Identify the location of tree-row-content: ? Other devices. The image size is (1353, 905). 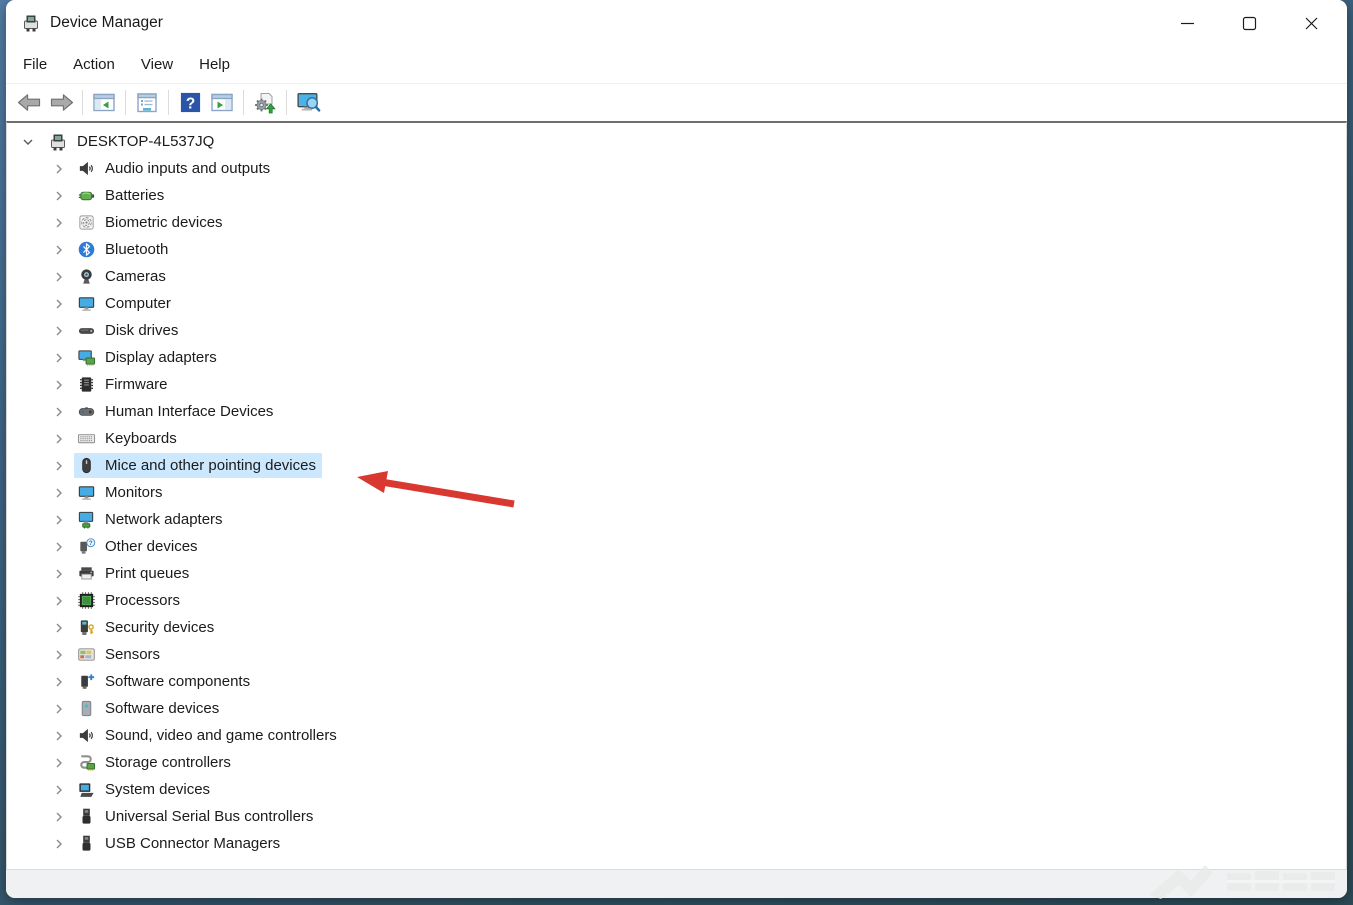
(139, 546).